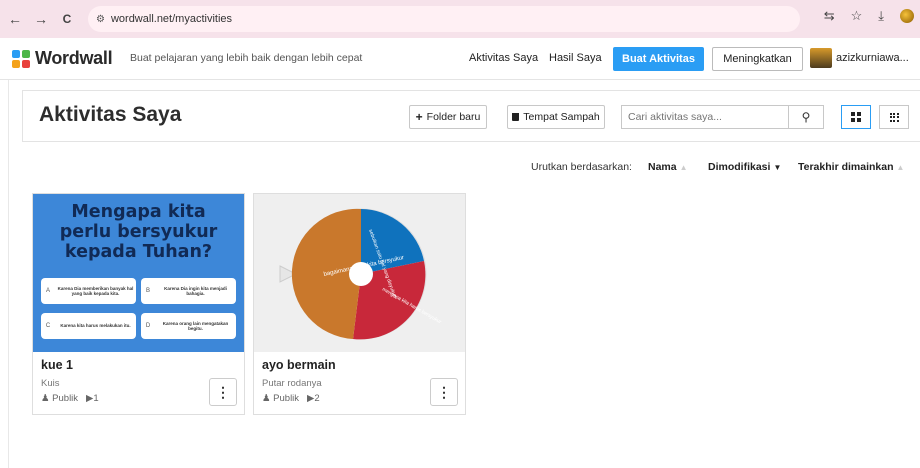 The width and height of the screenshot is (920, 468). Describe the element at coordinates (857, 16) in the screenshot. I see `bookmark-star-icon: ☆` at that location.